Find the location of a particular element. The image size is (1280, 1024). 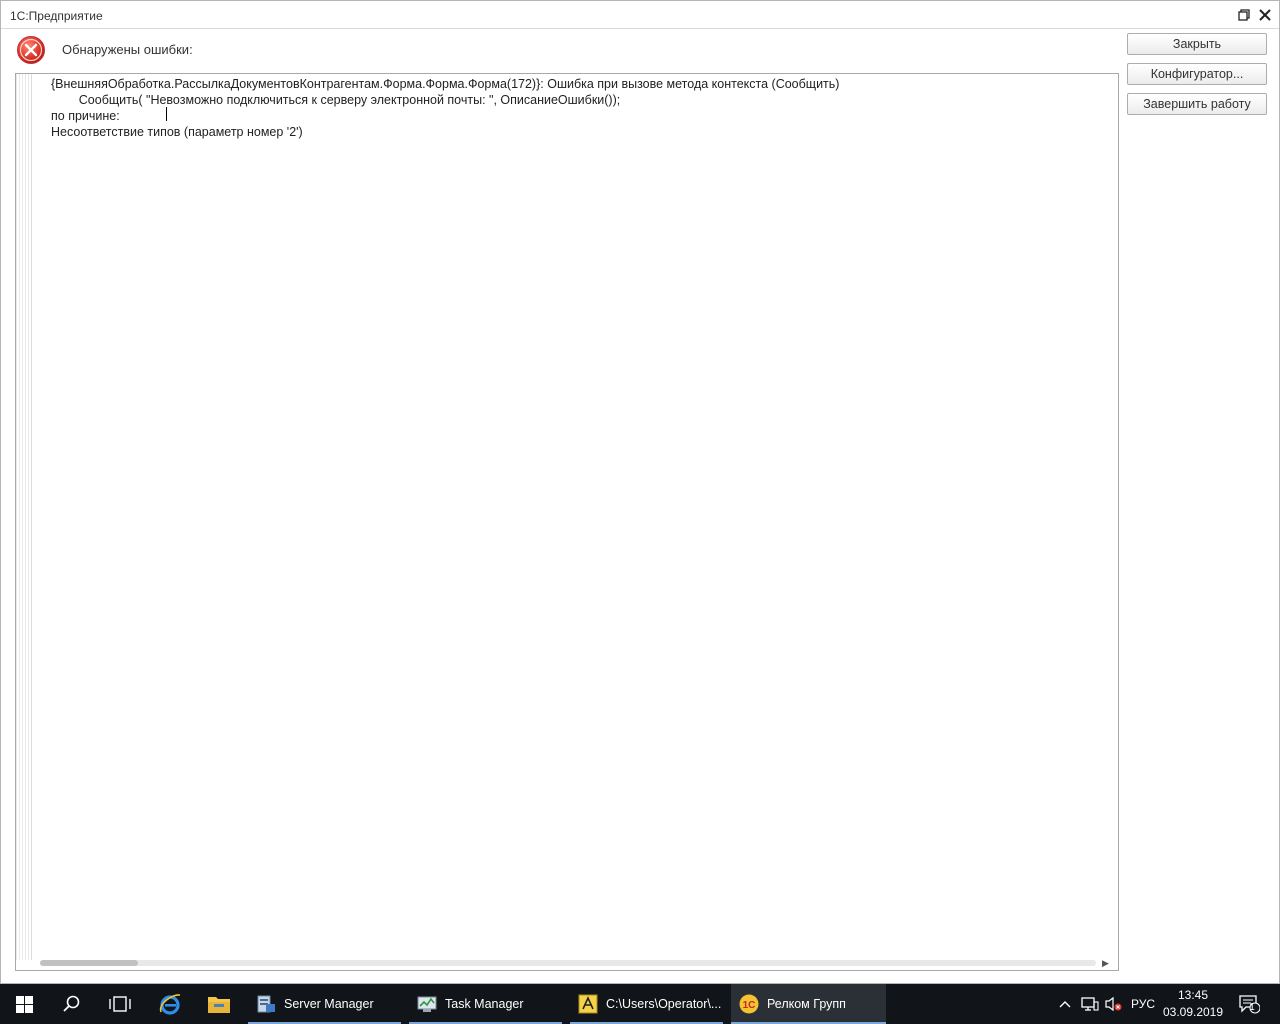

internet-explorer-icon is located at coordinates (170, 1004).